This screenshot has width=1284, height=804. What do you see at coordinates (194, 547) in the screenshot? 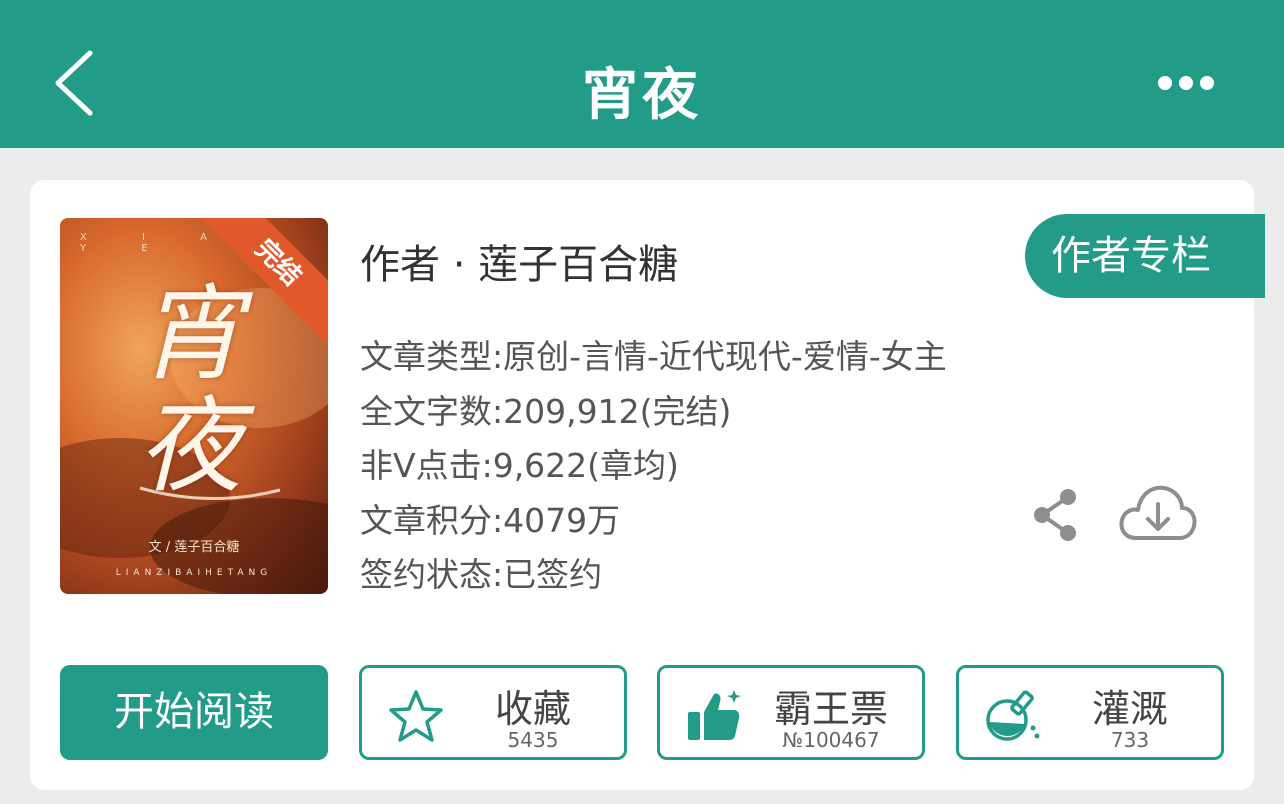
I see `cover-byline: 文 / 莲子百合糖` at bounding box center [194, 547].